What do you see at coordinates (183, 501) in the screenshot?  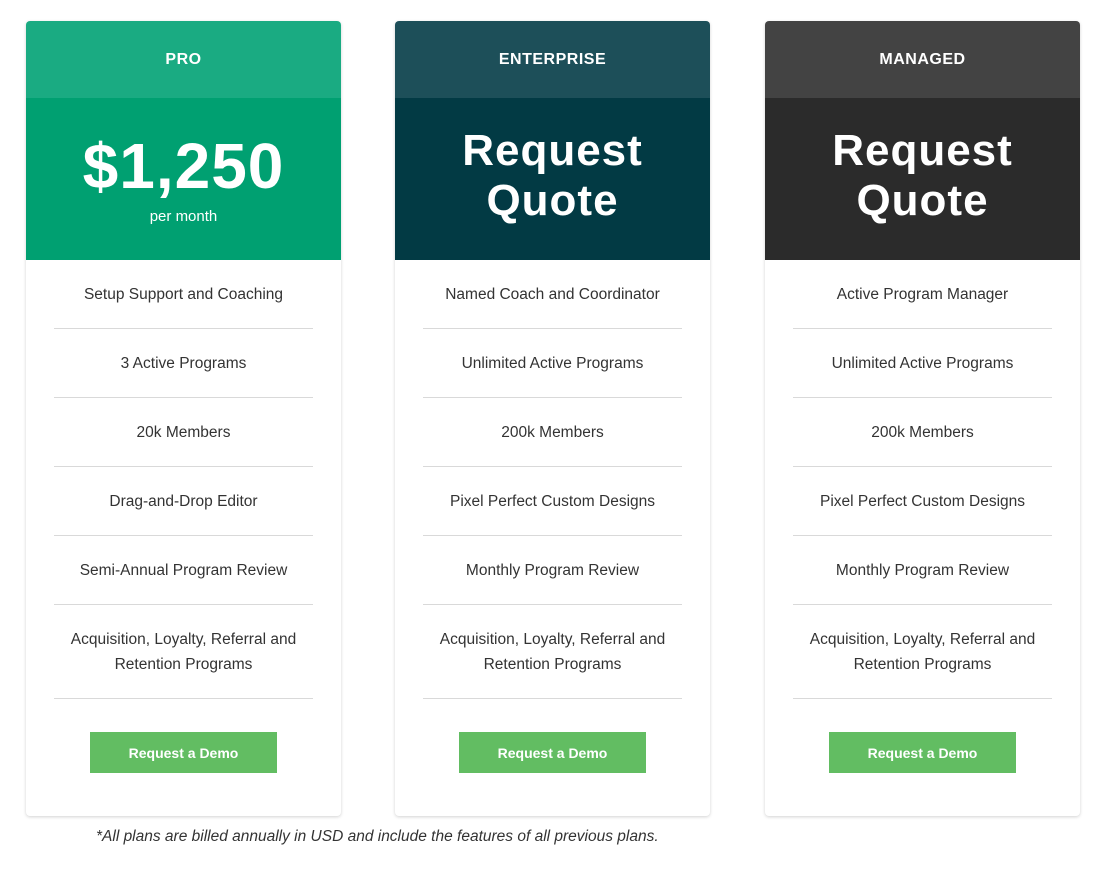 I see `feature-item: Drag-and-Drop Editor` at bounding box center [183, 501].